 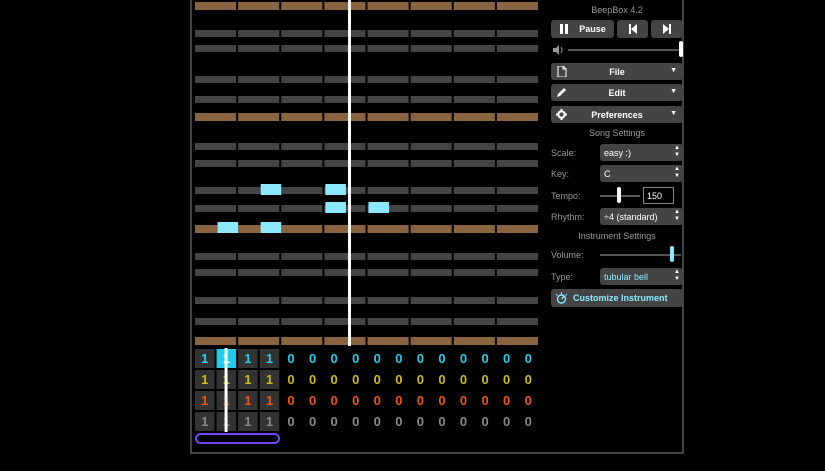 I want to click on key-select: C ▲ ▼, so click(x=641, y=173).